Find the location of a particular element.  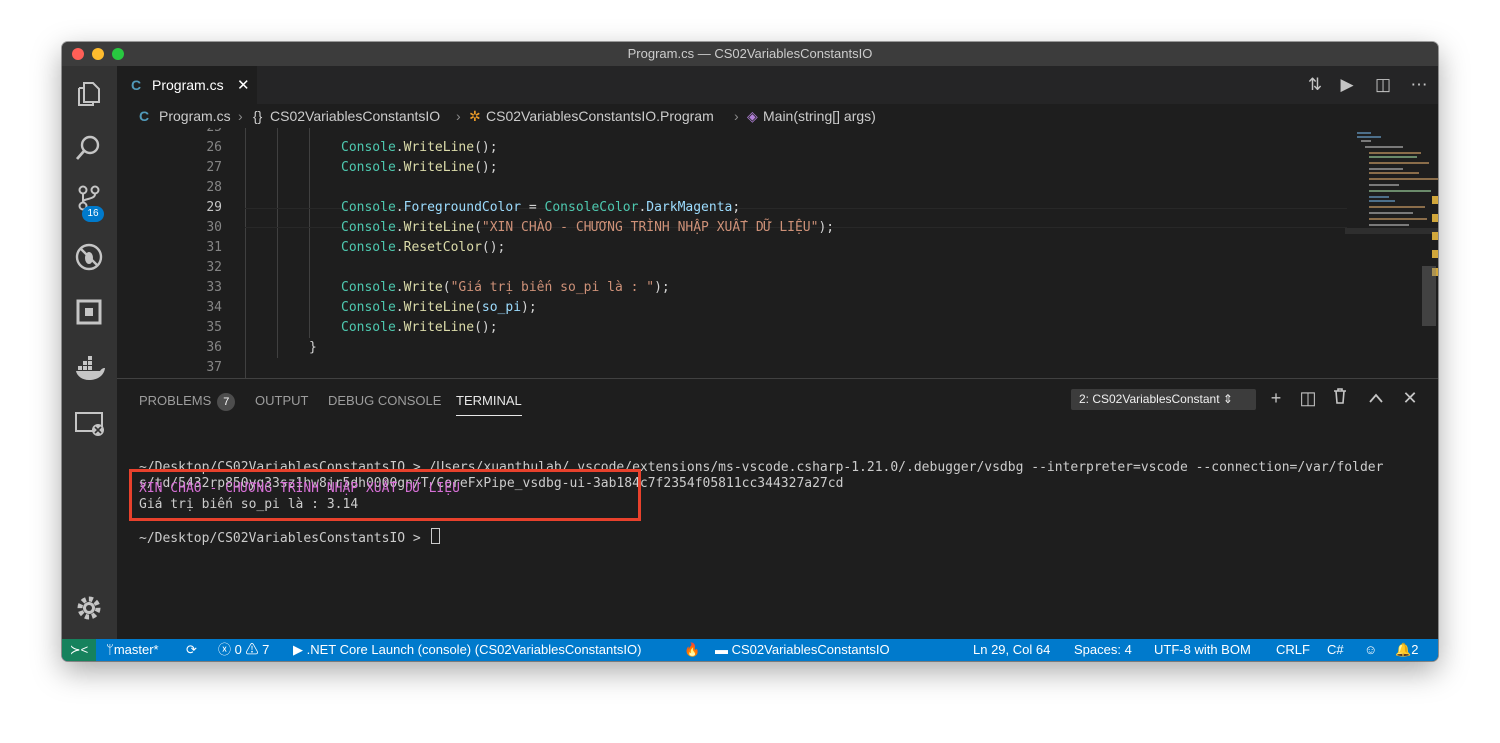

explorer-icon is located at coordinates (89, 95).